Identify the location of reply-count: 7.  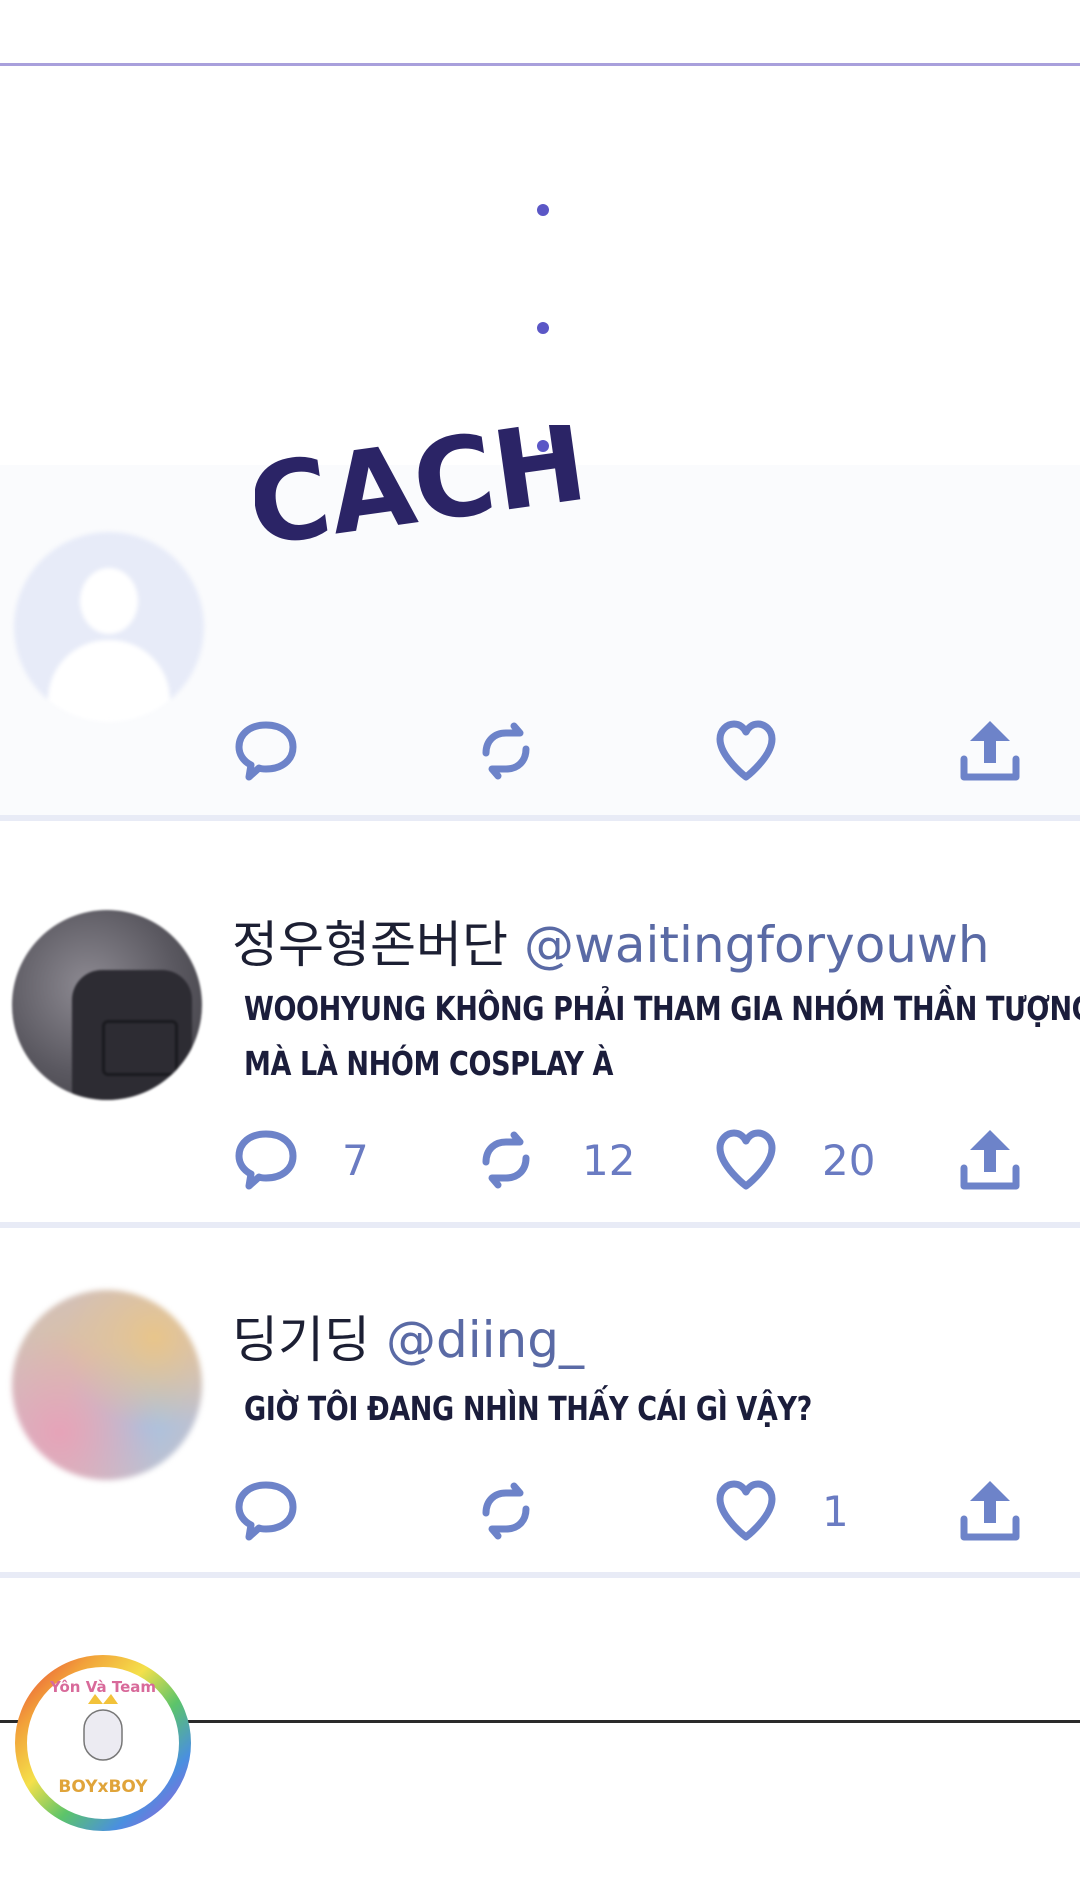
(355, 1160).